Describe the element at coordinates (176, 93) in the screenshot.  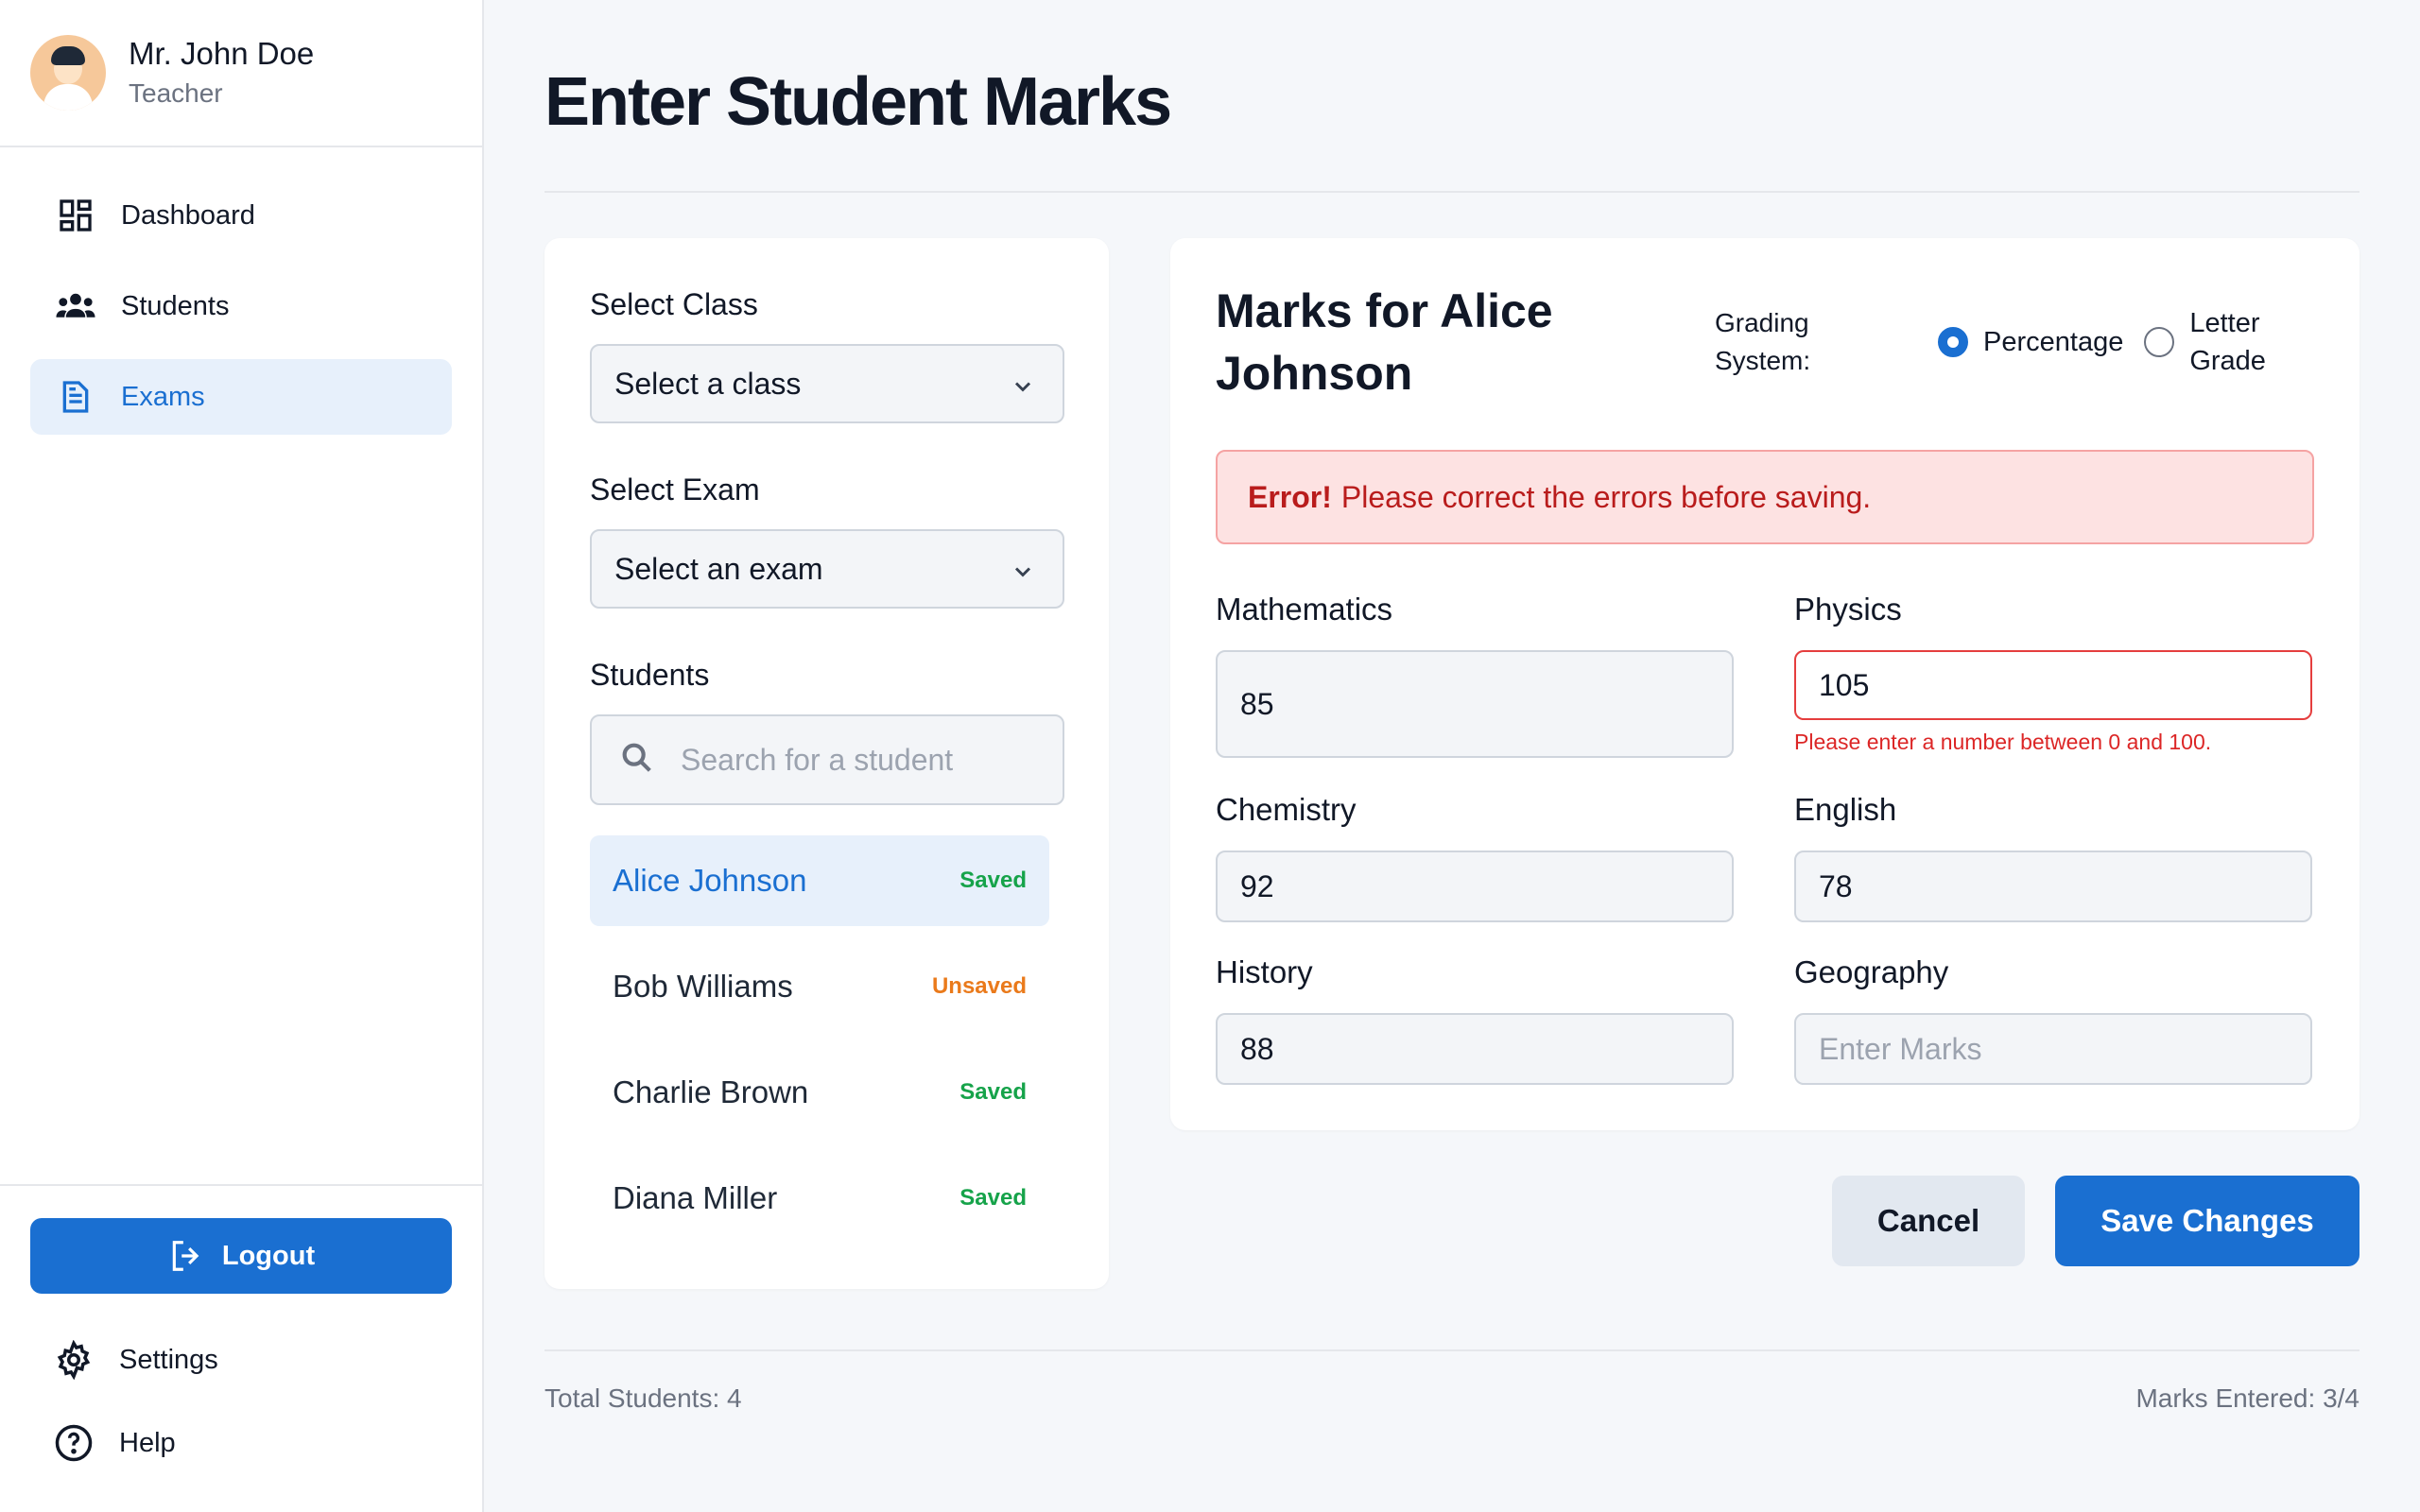
I see `user-role: Teacher` at that location.